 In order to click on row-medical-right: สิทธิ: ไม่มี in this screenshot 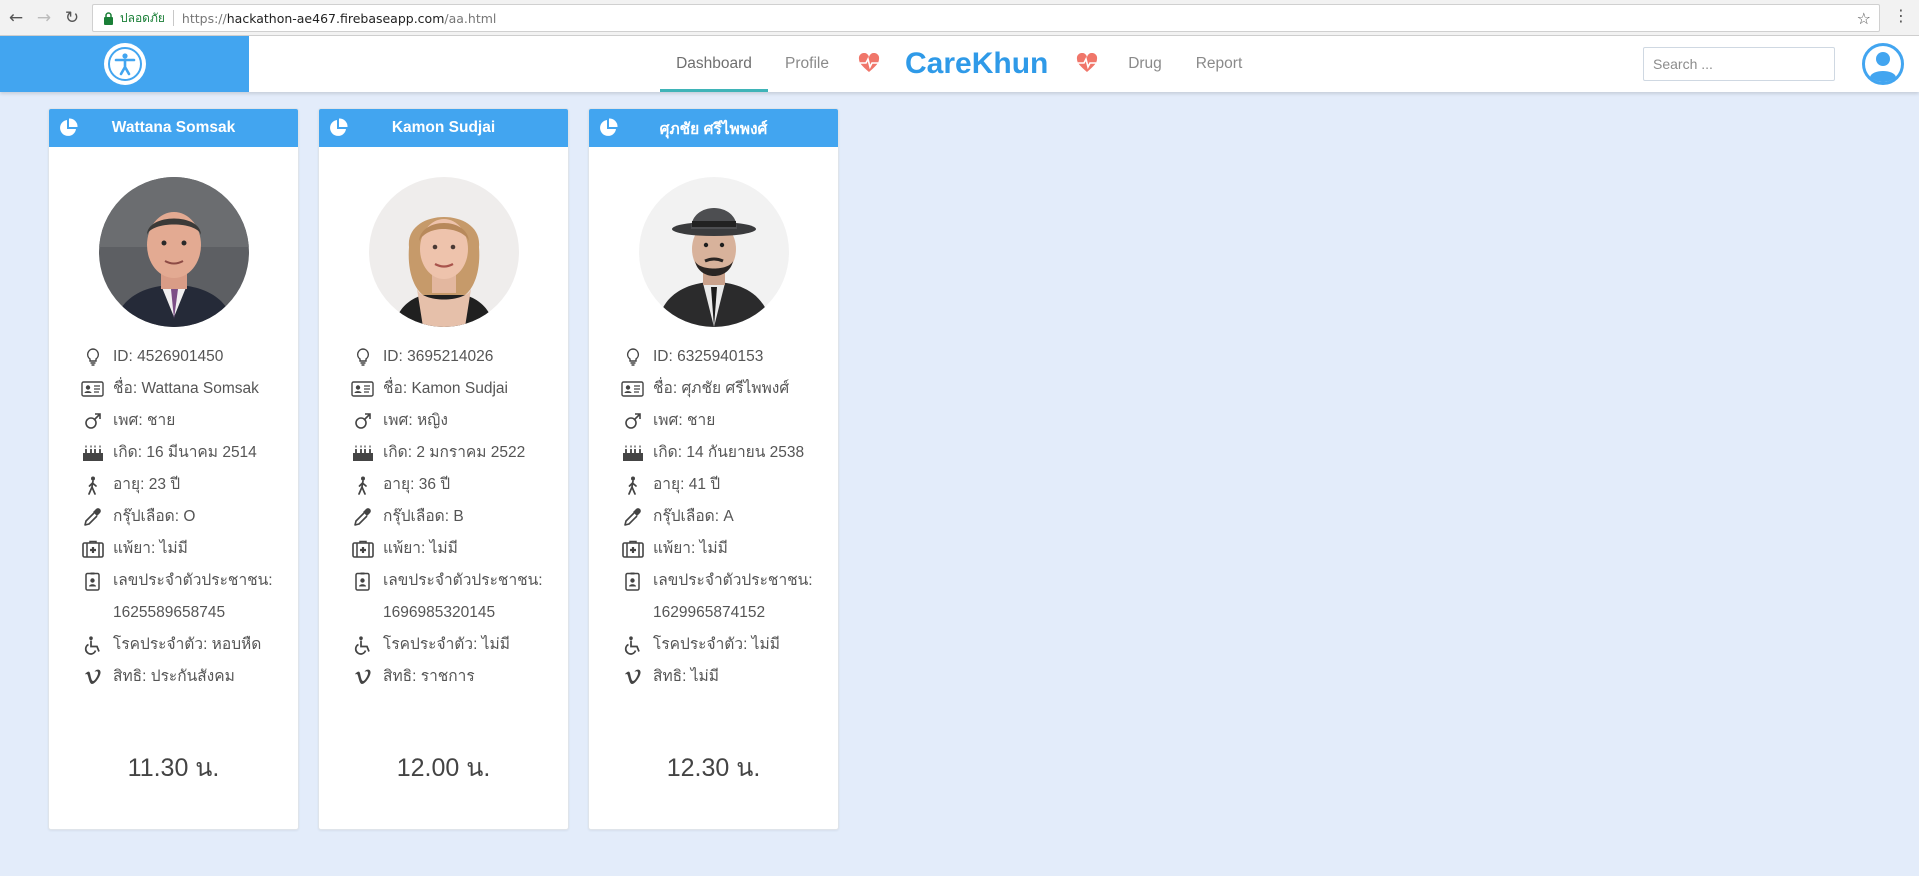, I will do `click(728, 677)`.